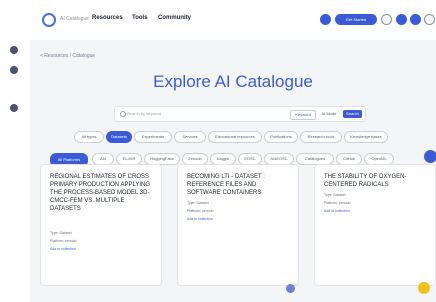  Describe the element at coordinates (235, 137) in the screenshot. I see `tab-educational-resources: Educational resources` at that location.